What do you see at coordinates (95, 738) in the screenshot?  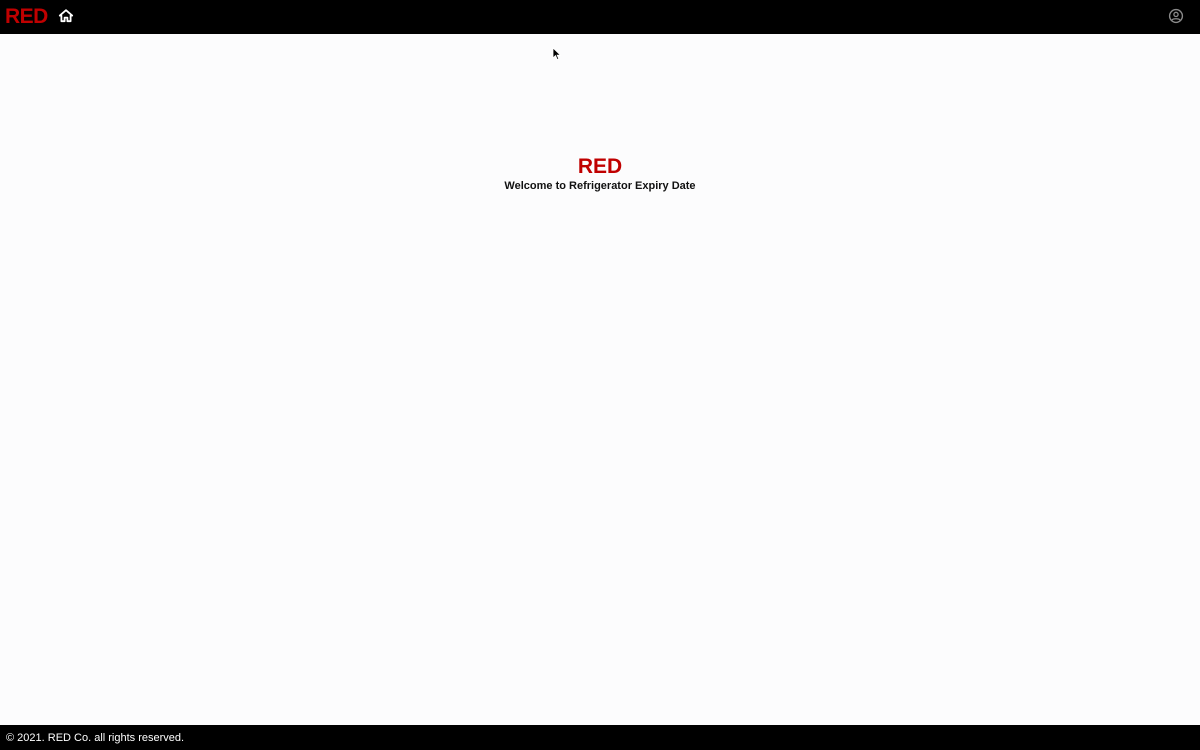 I see `copyright-text: © 2021. RED Co. all rights reserved.` at bounding box center [95, 738].